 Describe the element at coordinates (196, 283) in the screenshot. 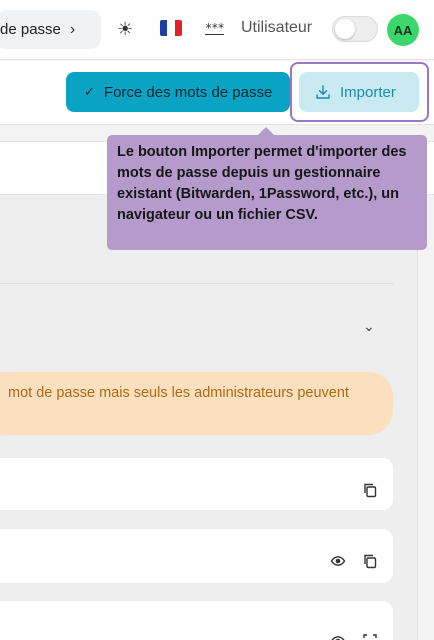

I see `section-divider` at that location.